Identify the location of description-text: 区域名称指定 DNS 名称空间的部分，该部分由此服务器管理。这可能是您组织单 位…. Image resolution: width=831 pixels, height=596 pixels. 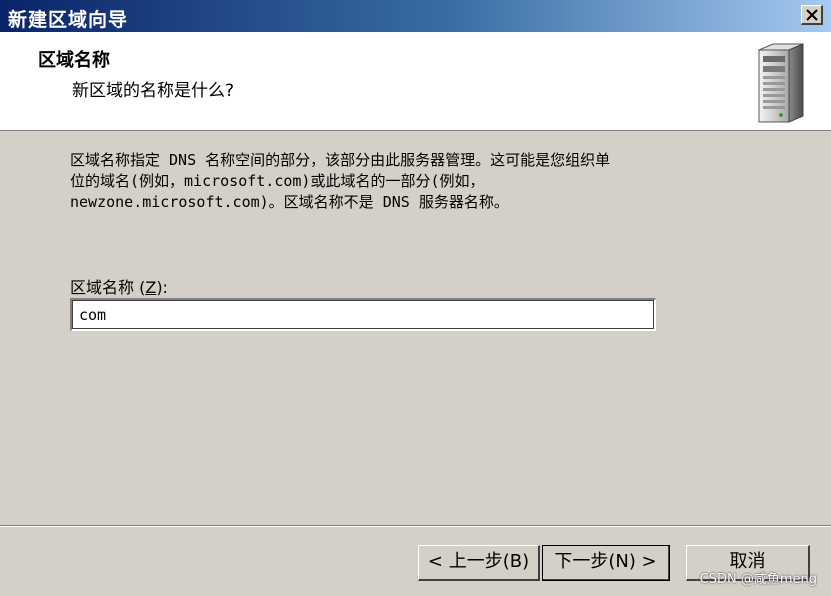
(430, 181).